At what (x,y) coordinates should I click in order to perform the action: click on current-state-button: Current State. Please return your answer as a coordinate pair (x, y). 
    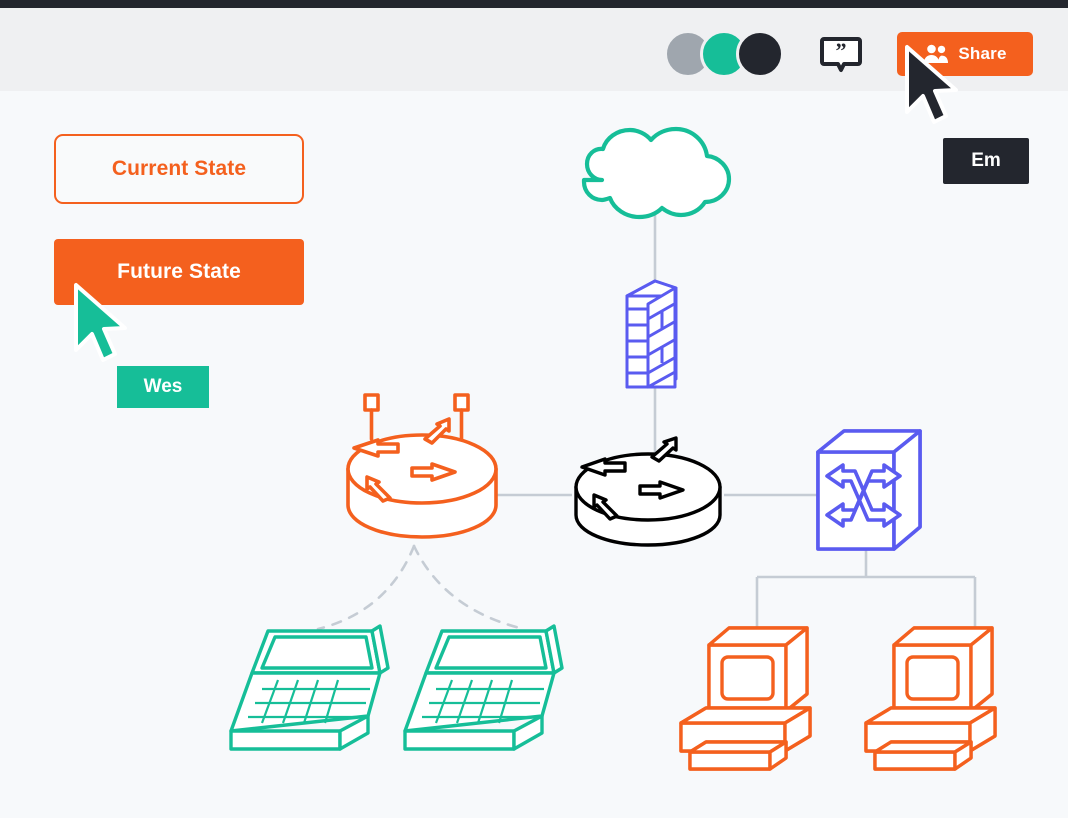
    Looking at the image, I should click on (179, 169).